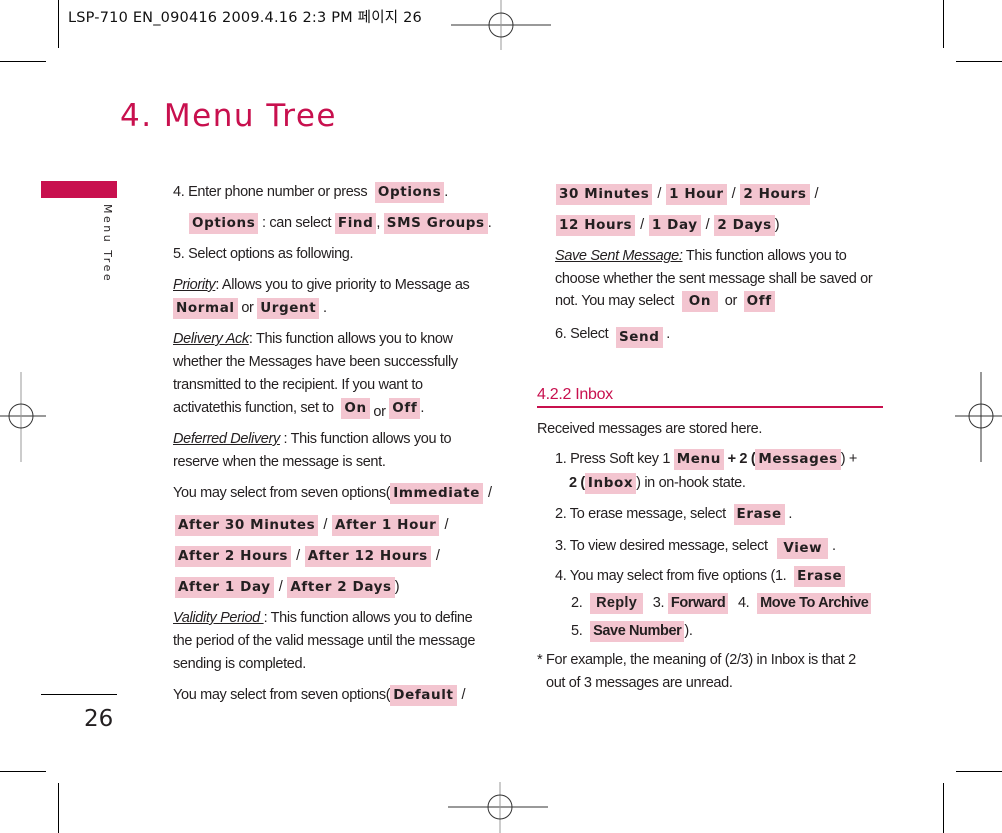  I want to click on sidebar-accent-bar, so click(79, 189).